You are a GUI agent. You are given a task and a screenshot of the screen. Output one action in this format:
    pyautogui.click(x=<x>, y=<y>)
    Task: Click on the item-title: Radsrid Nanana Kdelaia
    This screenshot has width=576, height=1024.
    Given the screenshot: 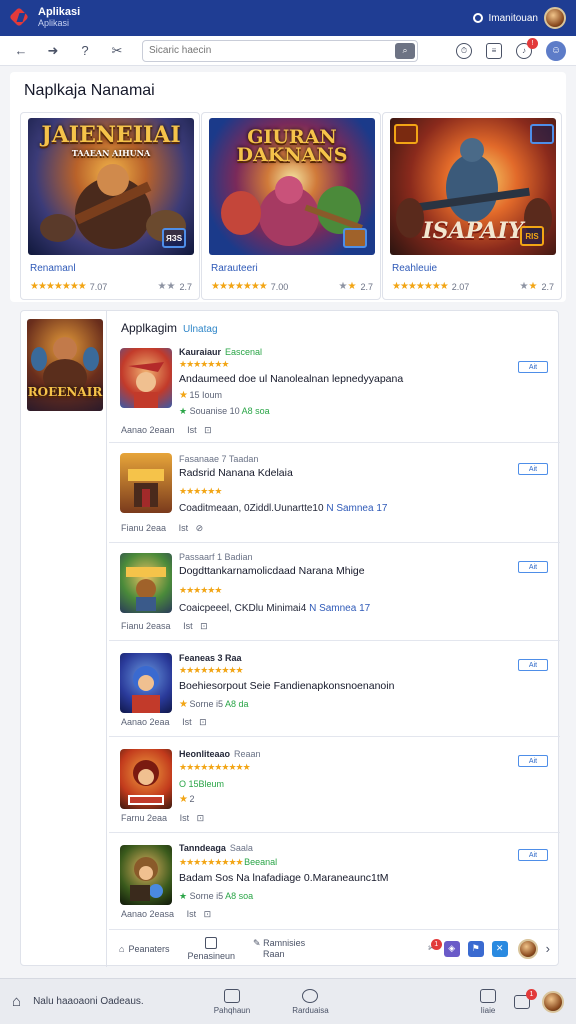 What is the action you would take?
    pyautogui.click(x=236, y=473)
    